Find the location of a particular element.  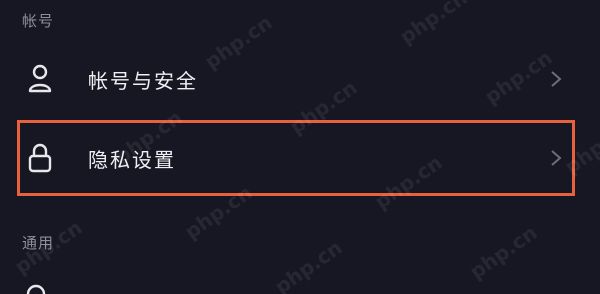

section-title-general: 通用 is located at coordinates (38, 243).